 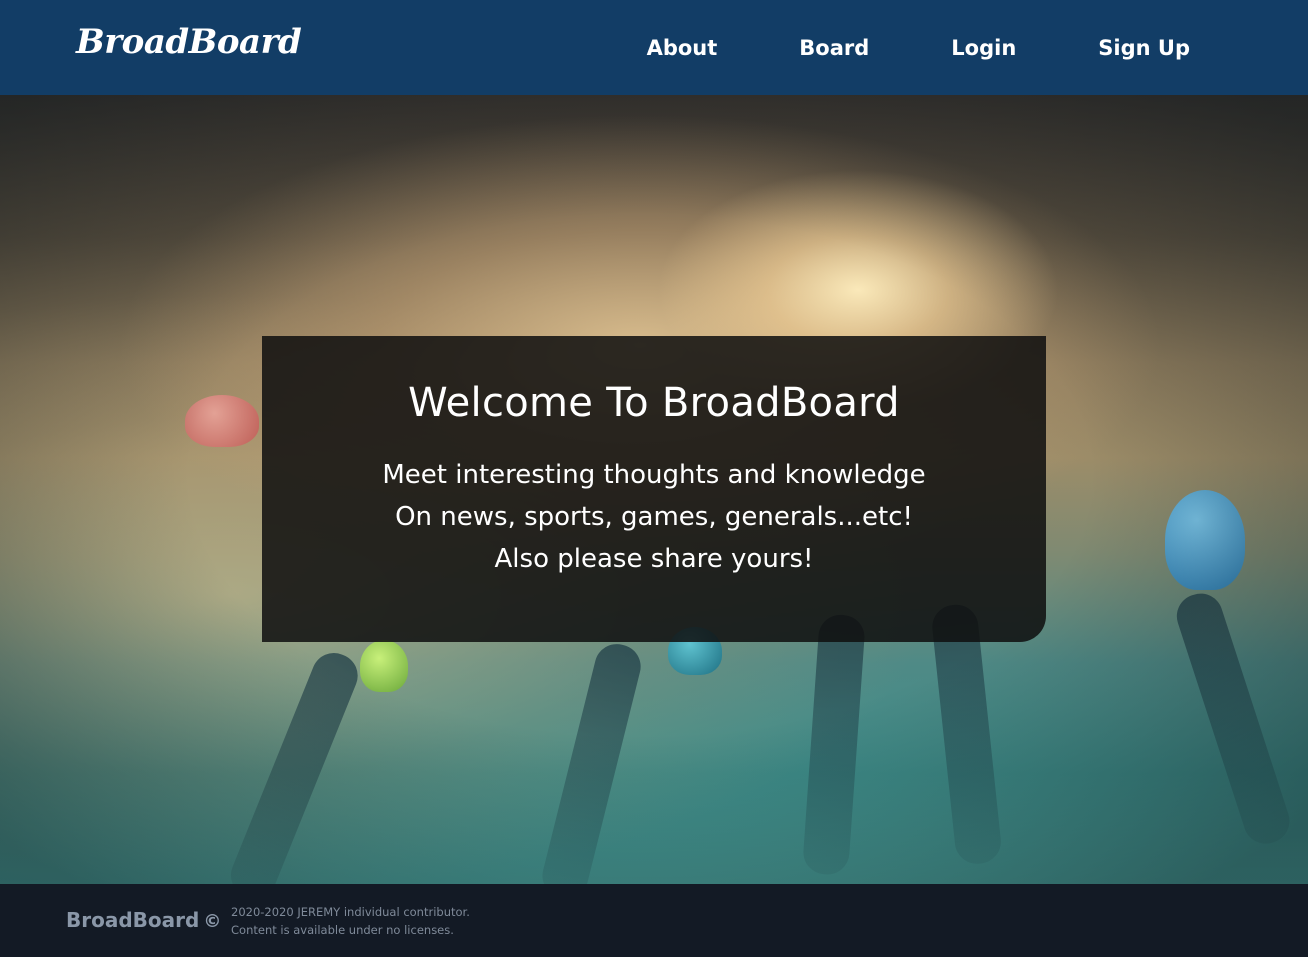 What do you see at coordinates (212, 921) in the screenshot?
I see `copyright-icon: ©` at bounding box center [212, 921].